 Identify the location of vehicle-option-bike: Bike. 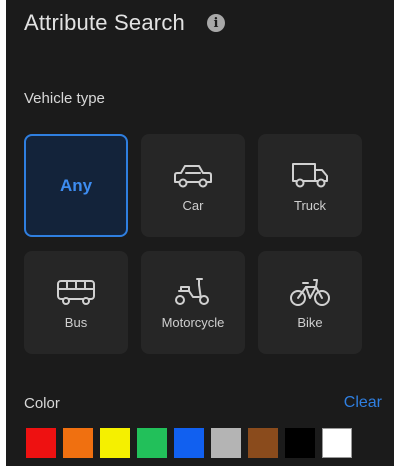
(310, 302).